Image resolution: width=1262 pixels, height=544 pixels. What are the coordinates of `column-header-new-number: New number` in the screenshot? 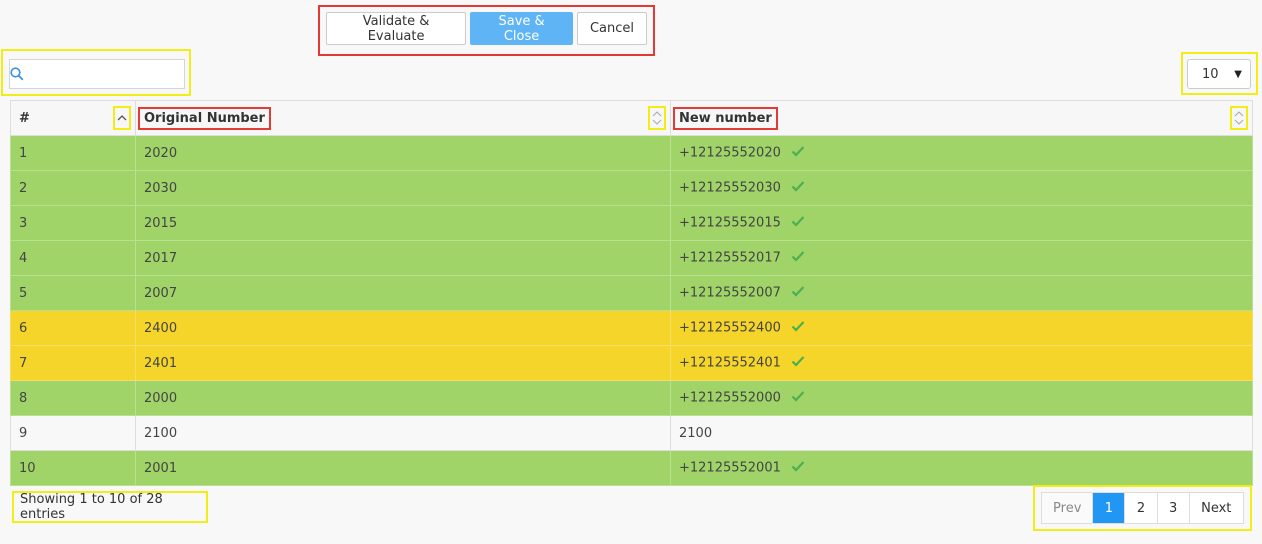 It's located at (961, 118).